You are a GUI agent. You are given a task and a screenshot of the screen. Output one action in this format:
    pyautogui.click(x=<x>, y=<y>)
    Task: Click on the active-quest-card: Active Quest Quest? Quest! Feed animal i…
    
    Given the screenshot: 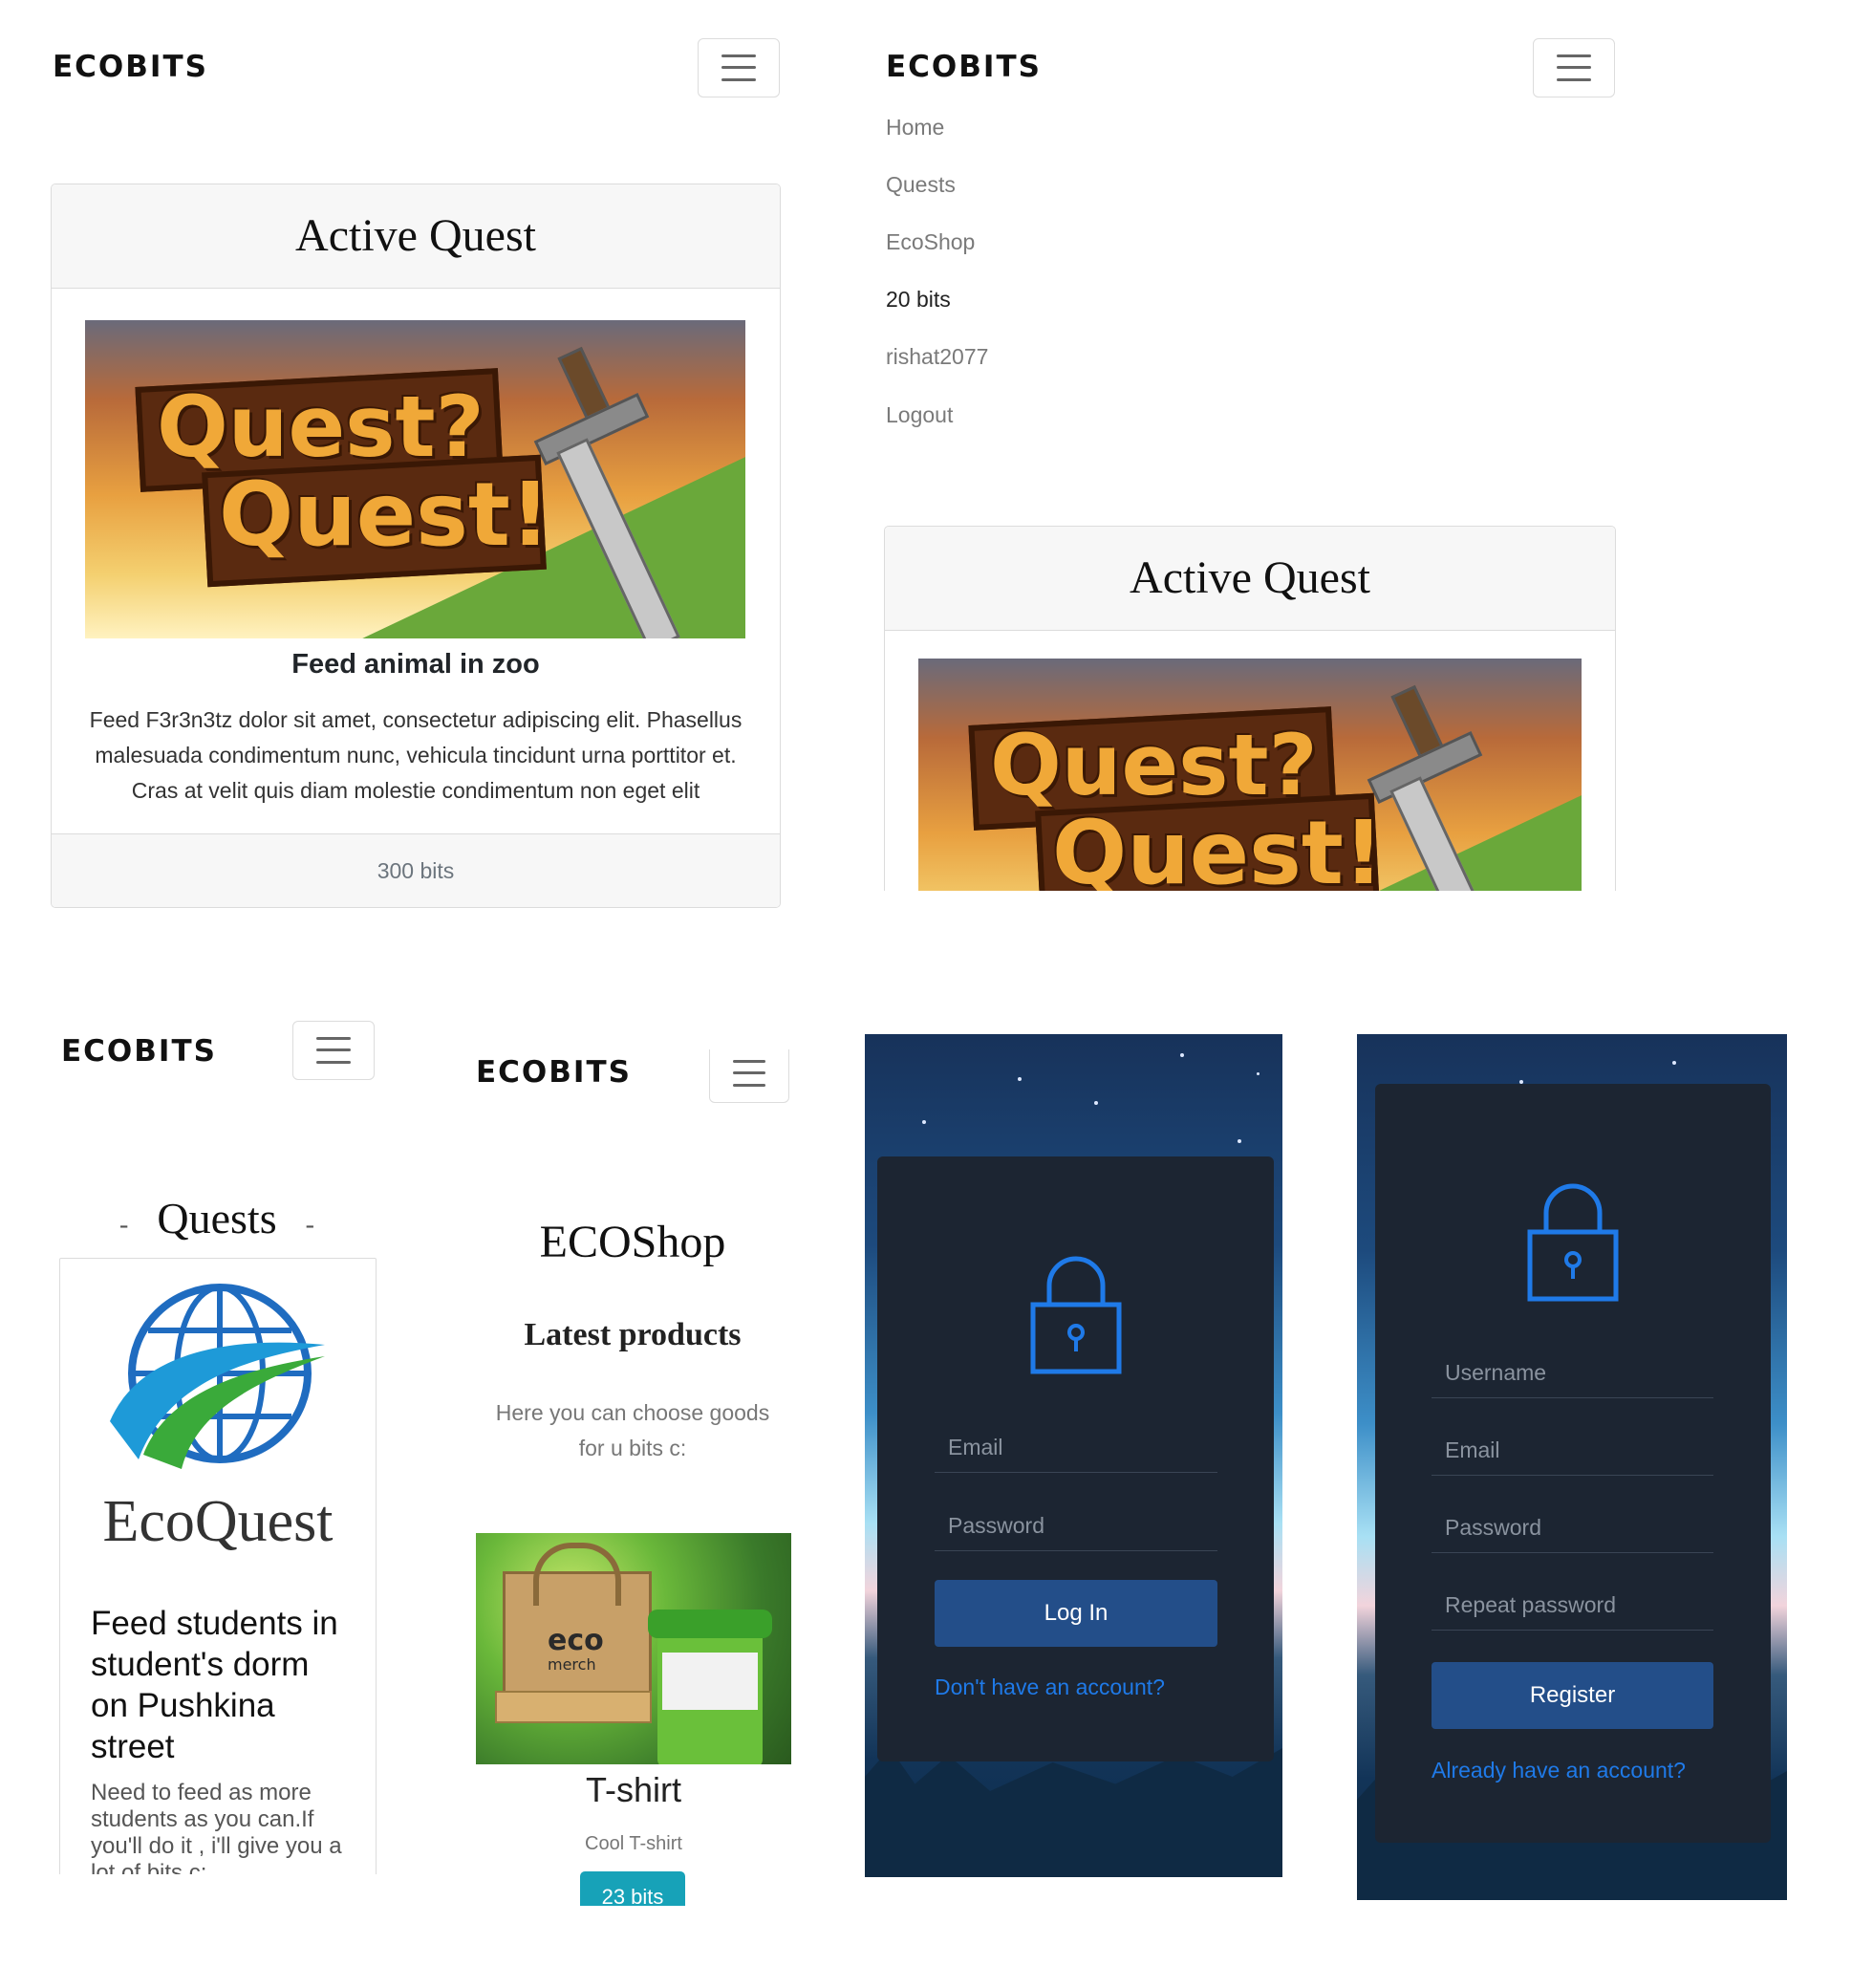 What is the action you would take?
    pyautogui.click(x=416, y=546)
    